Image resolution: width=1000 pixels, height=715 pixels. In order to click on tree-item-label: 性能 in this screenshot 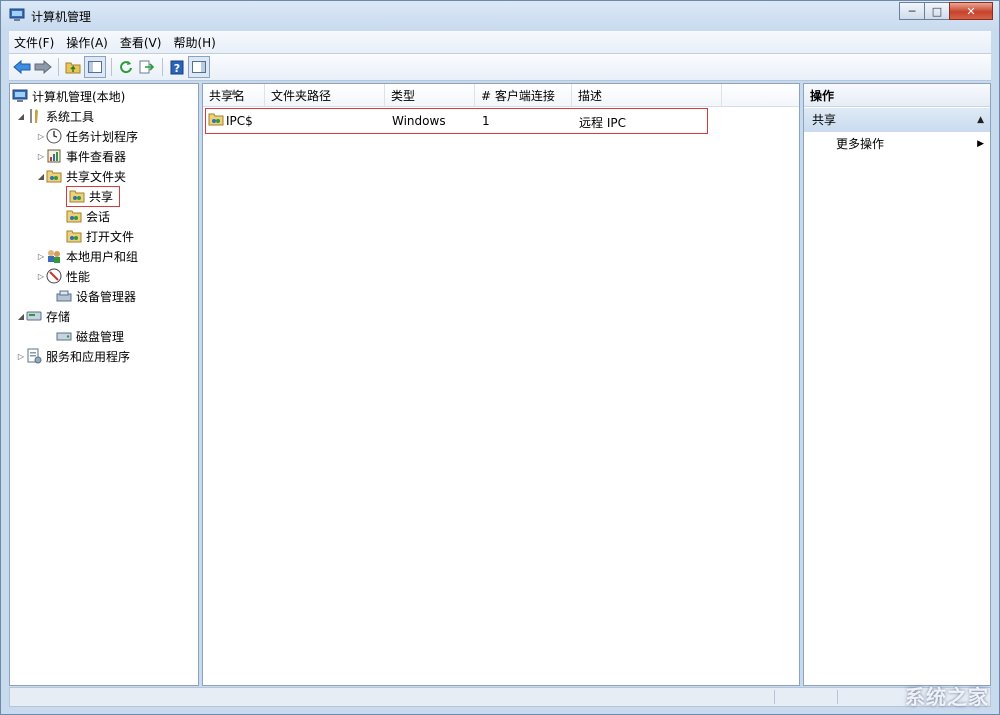, I will do `click(78, 276)`.